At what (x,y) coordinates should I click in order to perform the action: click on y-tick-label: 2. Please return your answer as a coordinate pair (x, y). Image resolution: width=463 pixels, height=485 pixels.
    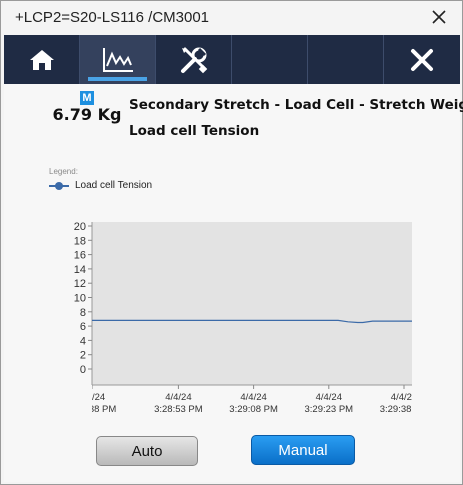
    Looking at the image, I should click on (83, 356).